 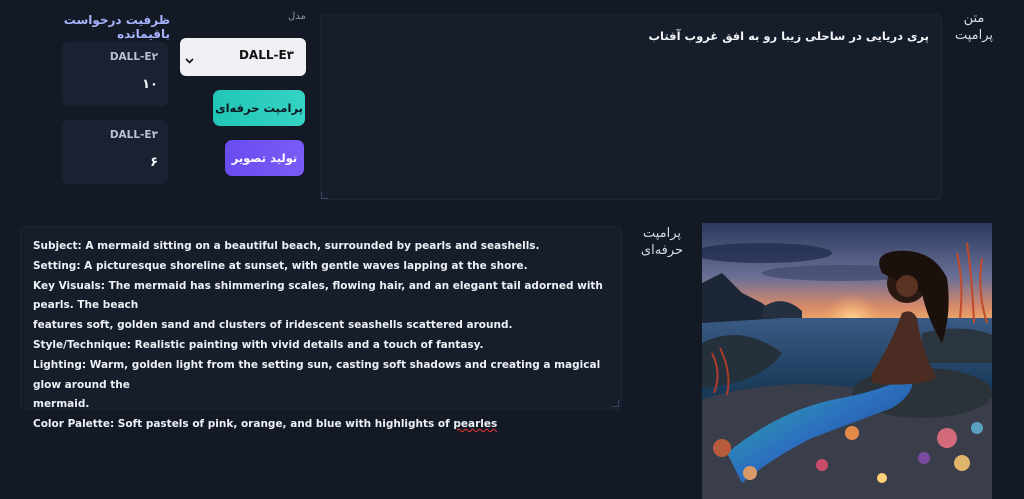 I want to click on pro-prompt-label: پرامپت حرفه‌ای, so click(x=662, y=242).